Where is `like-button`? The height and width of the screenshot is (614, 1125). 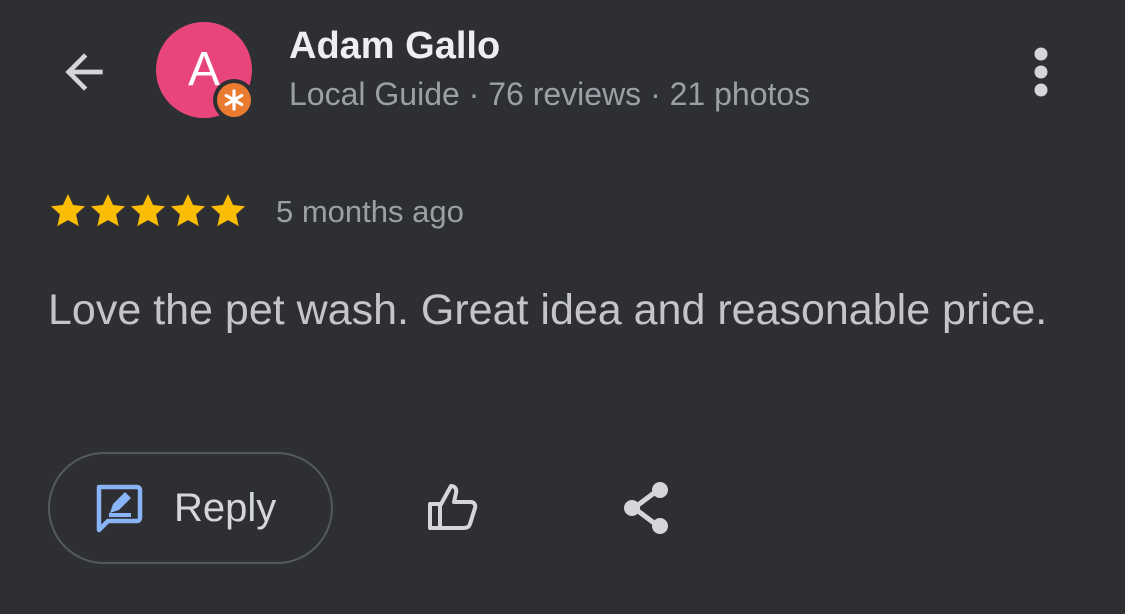 like-button is located at coordinates (454, 508).